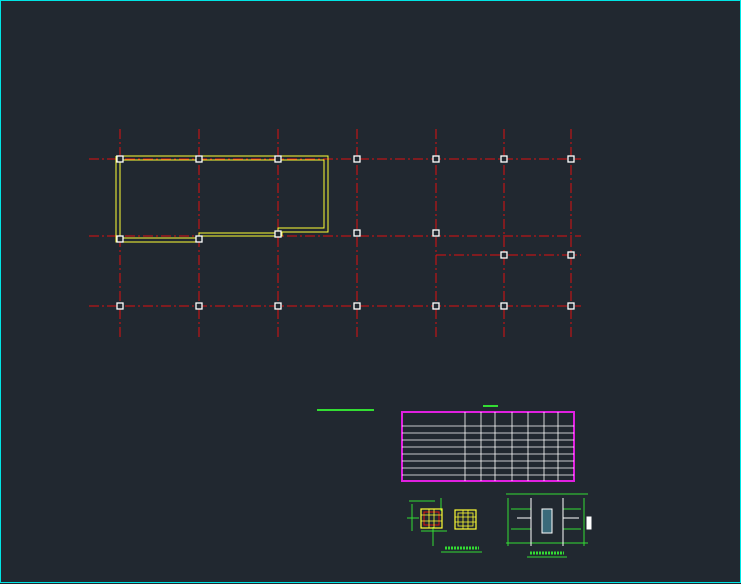 This screenshot has width=741, height=584. What do you see at coordinates (547, 521) in the screenshot?
I see `beam-web` at bounding box center [547, 521].